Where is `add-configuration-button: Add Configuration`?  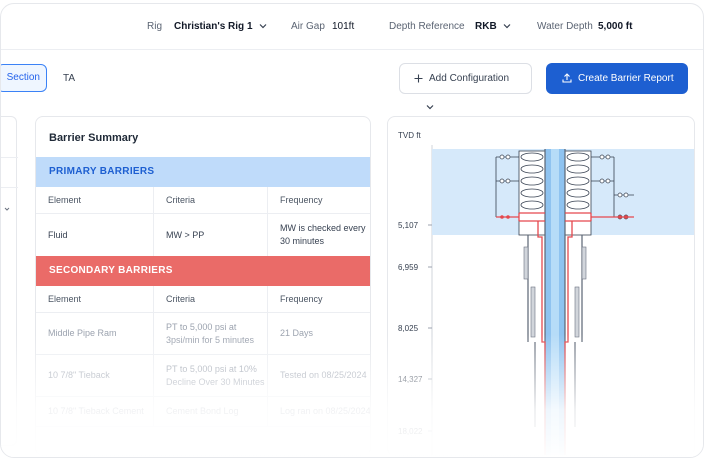 add-configuration-button: Add Configuration is located at coordinates (465, 86).